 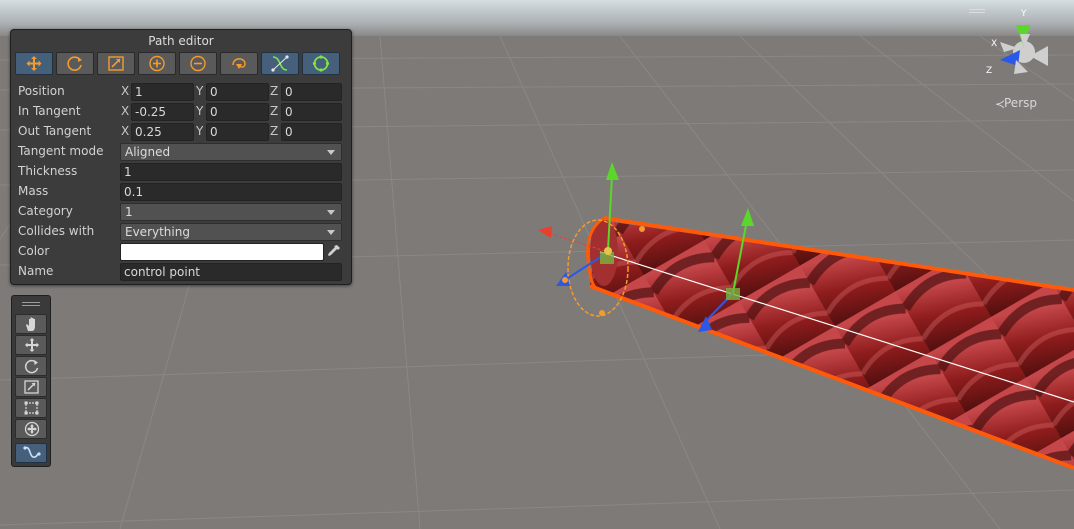 I want to click on tools-overlay, so click(x=31, y=381).